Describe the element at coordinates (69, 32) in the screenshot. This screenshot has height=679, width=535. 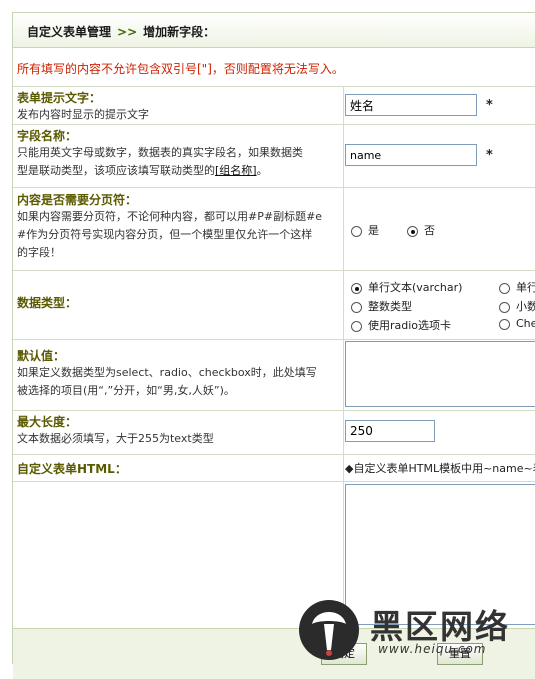
I see `breadcrumb-form-manage: 自定义表单管理` at that location.